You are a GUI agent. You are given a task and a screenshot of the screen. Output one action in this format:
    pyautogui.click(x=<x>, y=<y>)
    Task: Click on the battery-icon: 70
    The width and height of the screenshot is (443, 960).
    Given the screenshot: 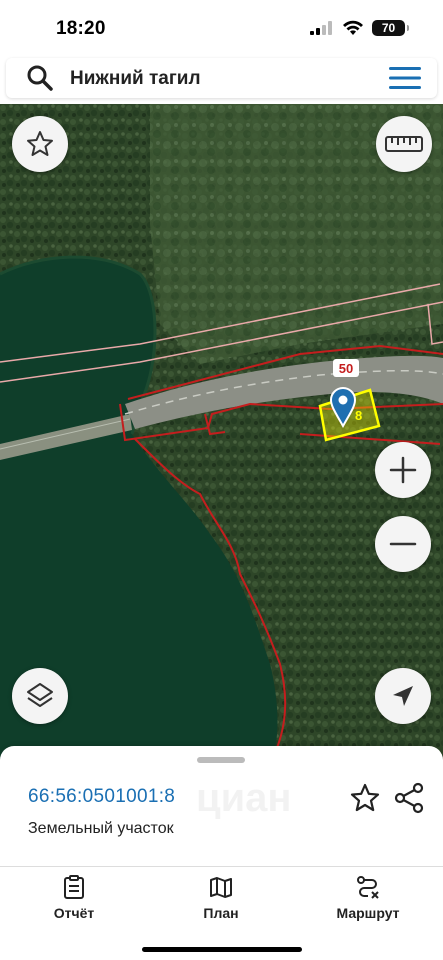 What is the action you would take?
    pyautogui.click(x=390, y=28)
    